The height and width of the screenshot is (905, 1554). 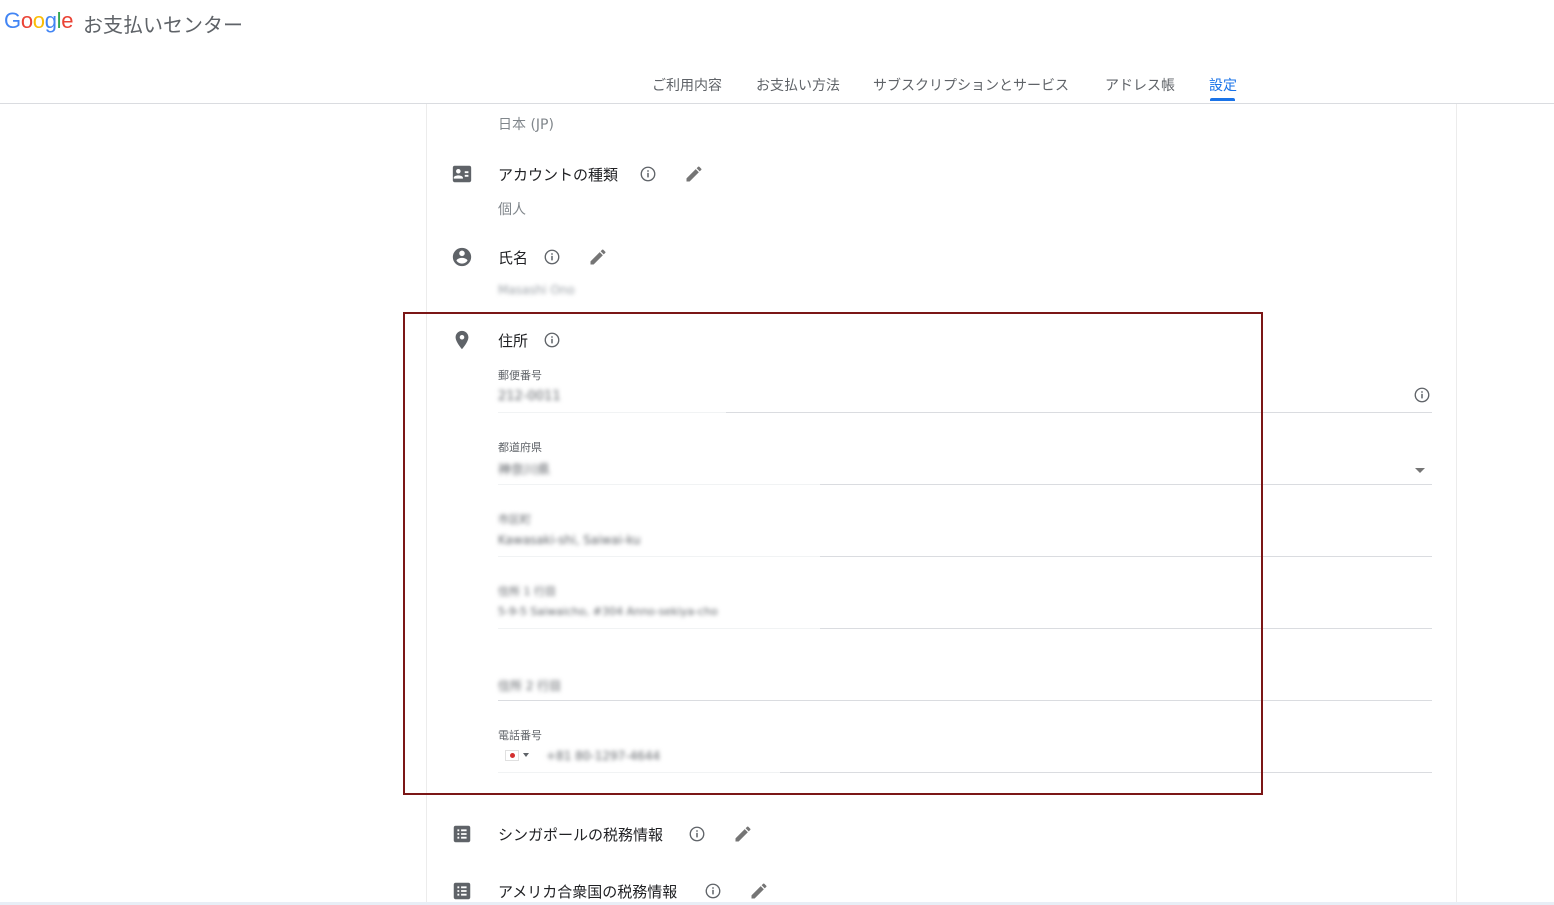 What do you see at coordinates (526, 125) in the screenshot?
I see `country-value: 日本 (JP)` at bounding box center [526, 125].